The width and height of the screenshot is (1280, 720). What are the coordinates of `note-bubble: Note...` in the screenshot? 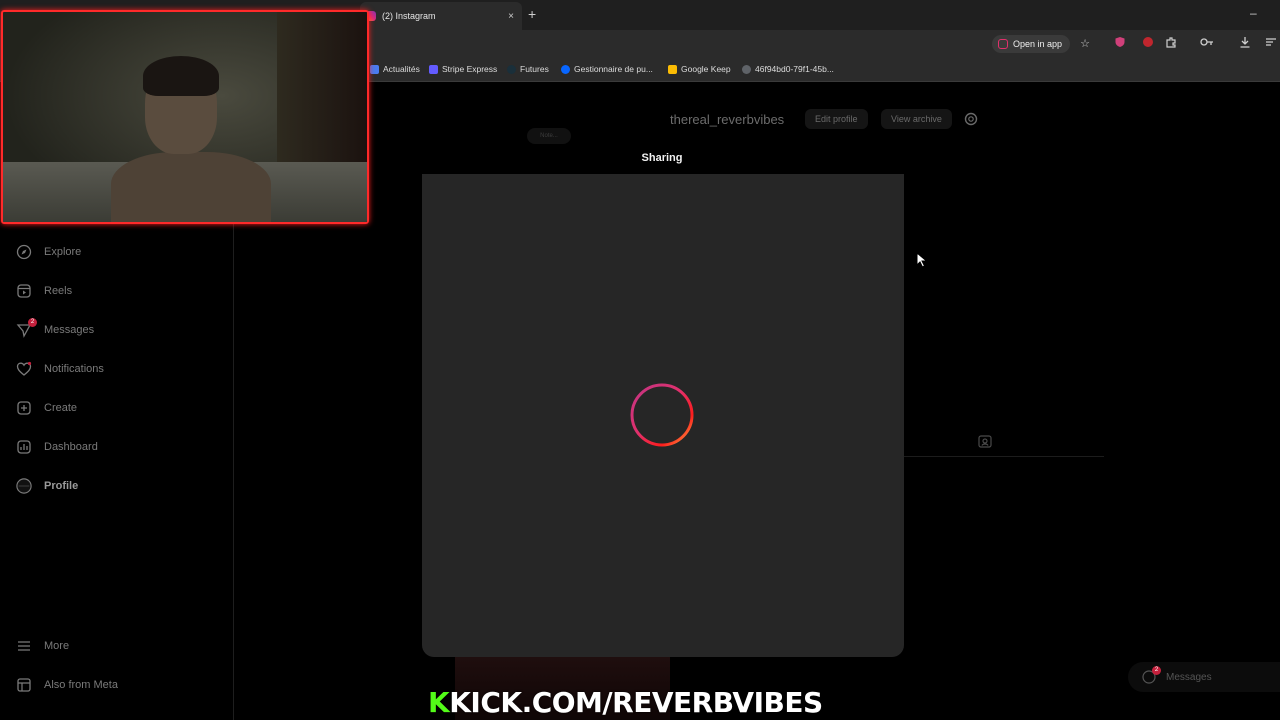 It's located at (549, 136).